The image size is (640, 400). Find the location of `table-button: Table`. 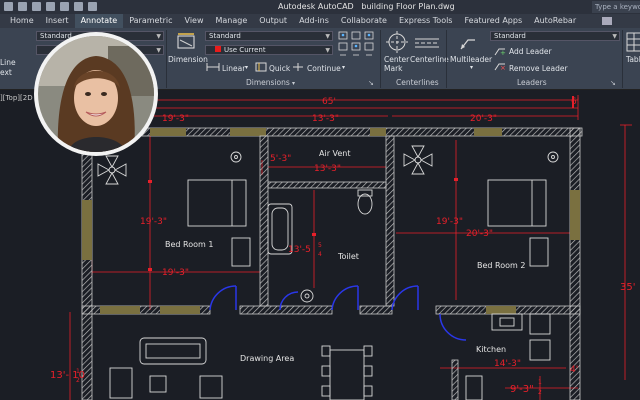

table-button: Table is located at coordinates (633, 59).